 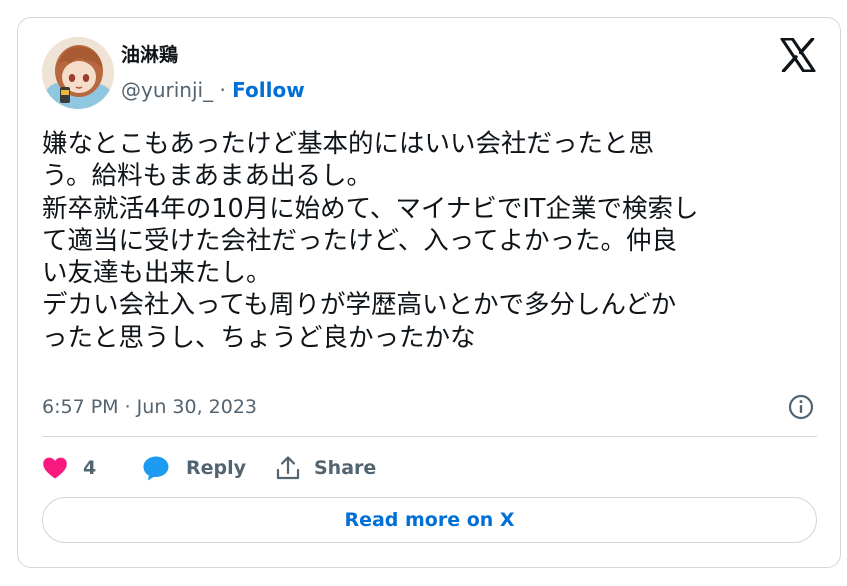 What do you see at coordinates (167, 90) in the screenshot?
I see `author-handle: @yurinji_` at bounding box center [167, 90].